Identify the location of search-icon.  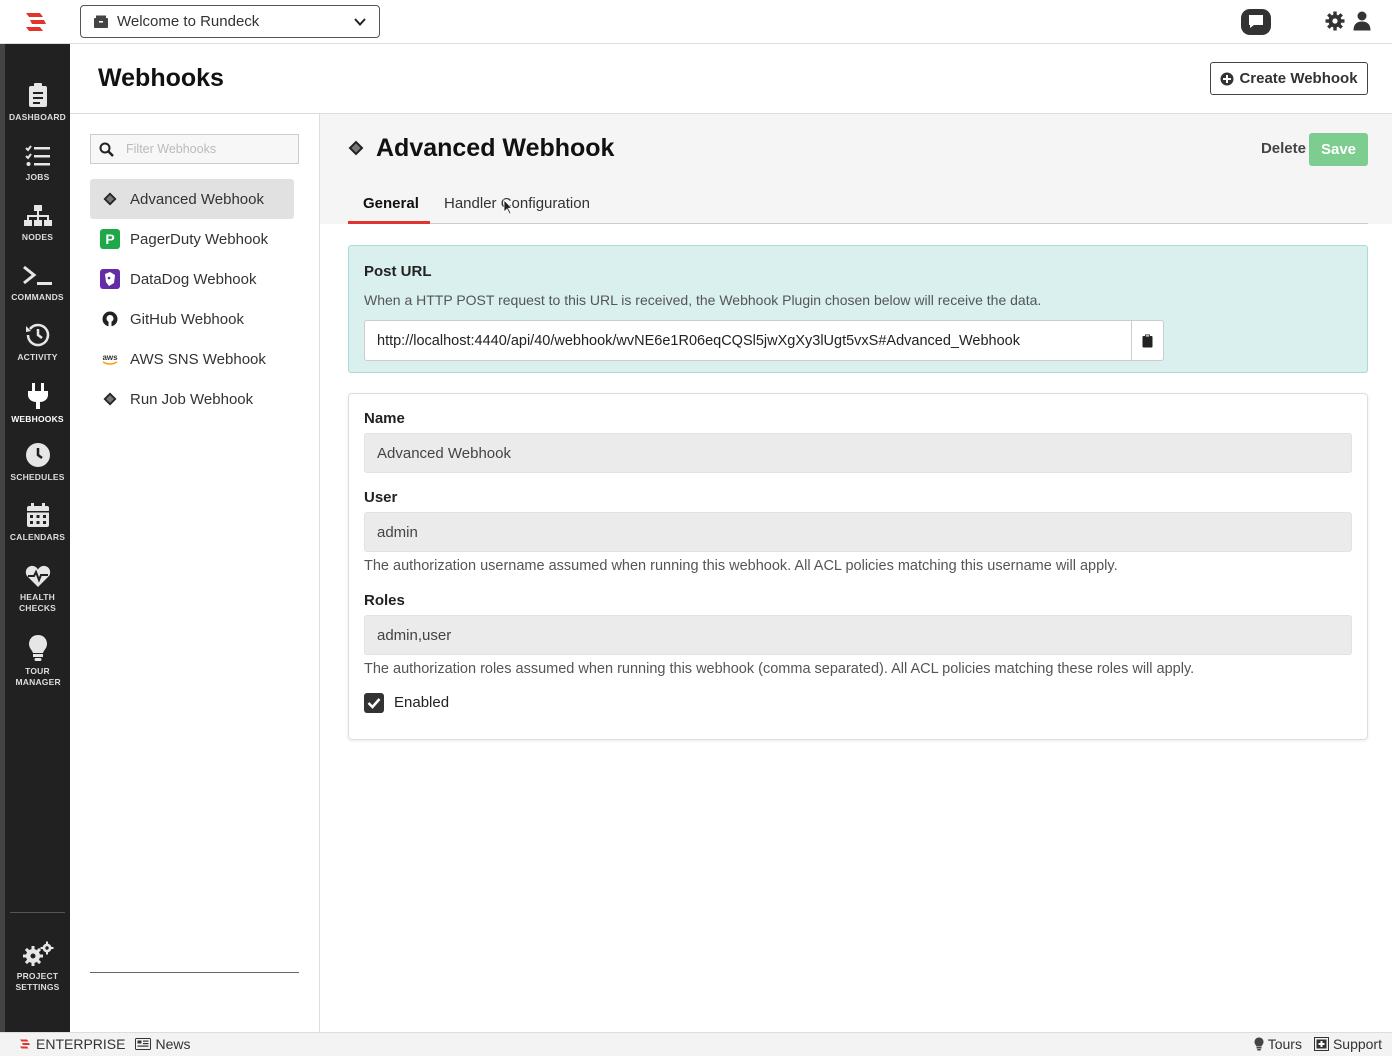
(106, 149).